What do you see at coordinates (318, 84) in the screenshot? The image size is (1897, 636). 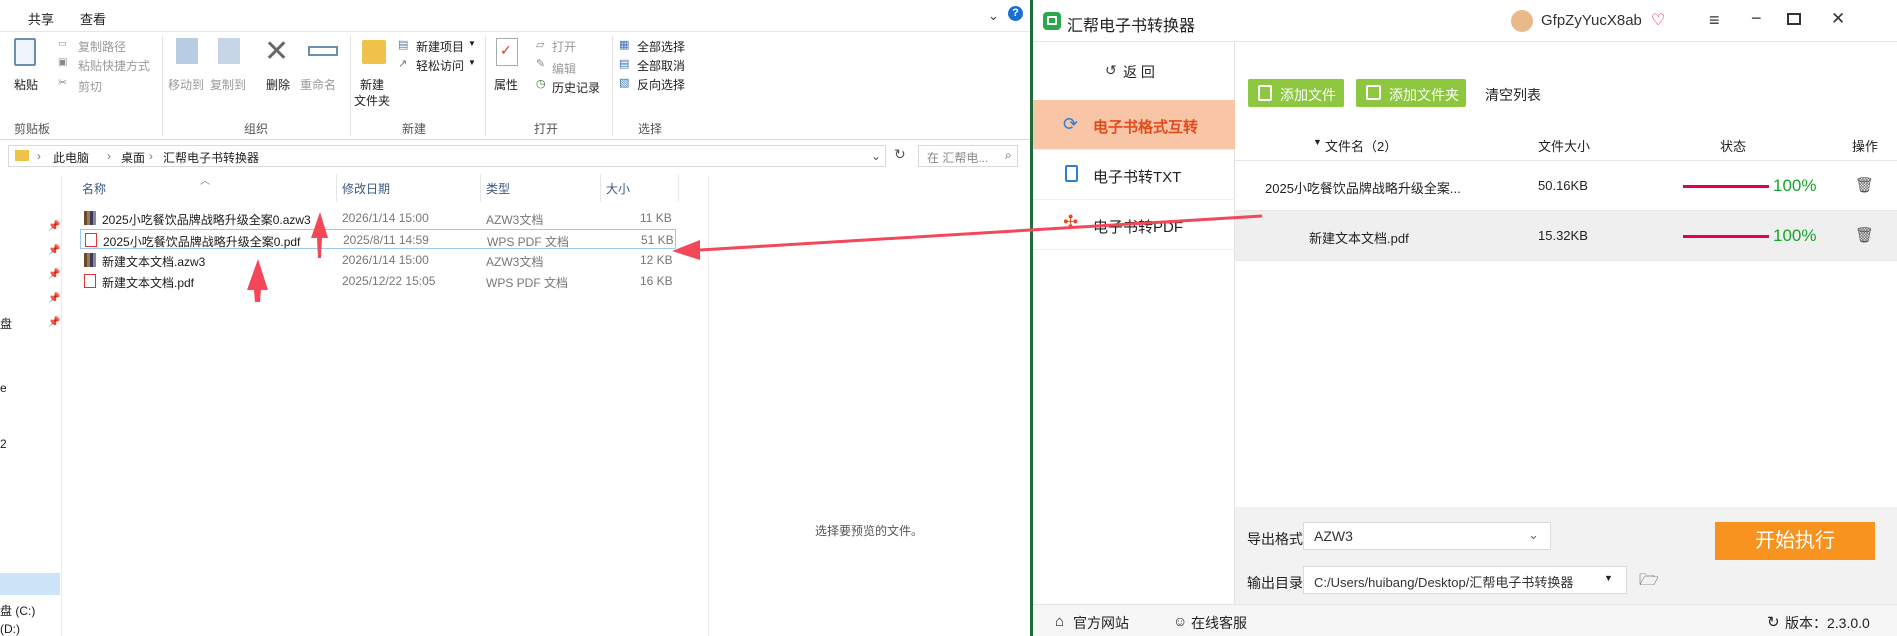 I see `rename-button: 重命名` at bounding box center [318, 84].